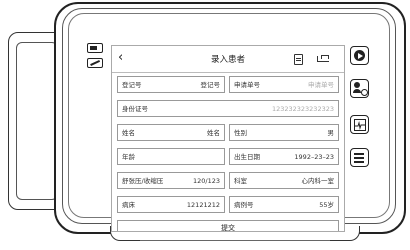  I want to click on case-no-value: 55岁, so click(326, 205).